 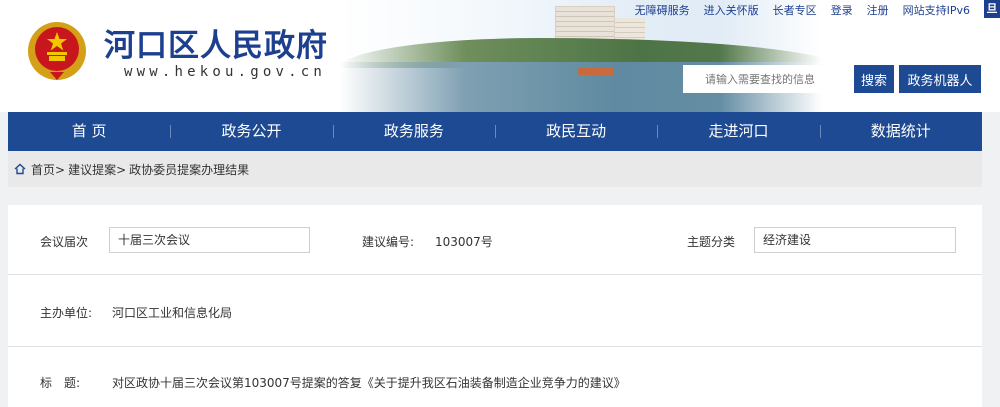 I want to click on breadcrumb-current: 政协委员提案办理结果, so click(x=189, y=169).